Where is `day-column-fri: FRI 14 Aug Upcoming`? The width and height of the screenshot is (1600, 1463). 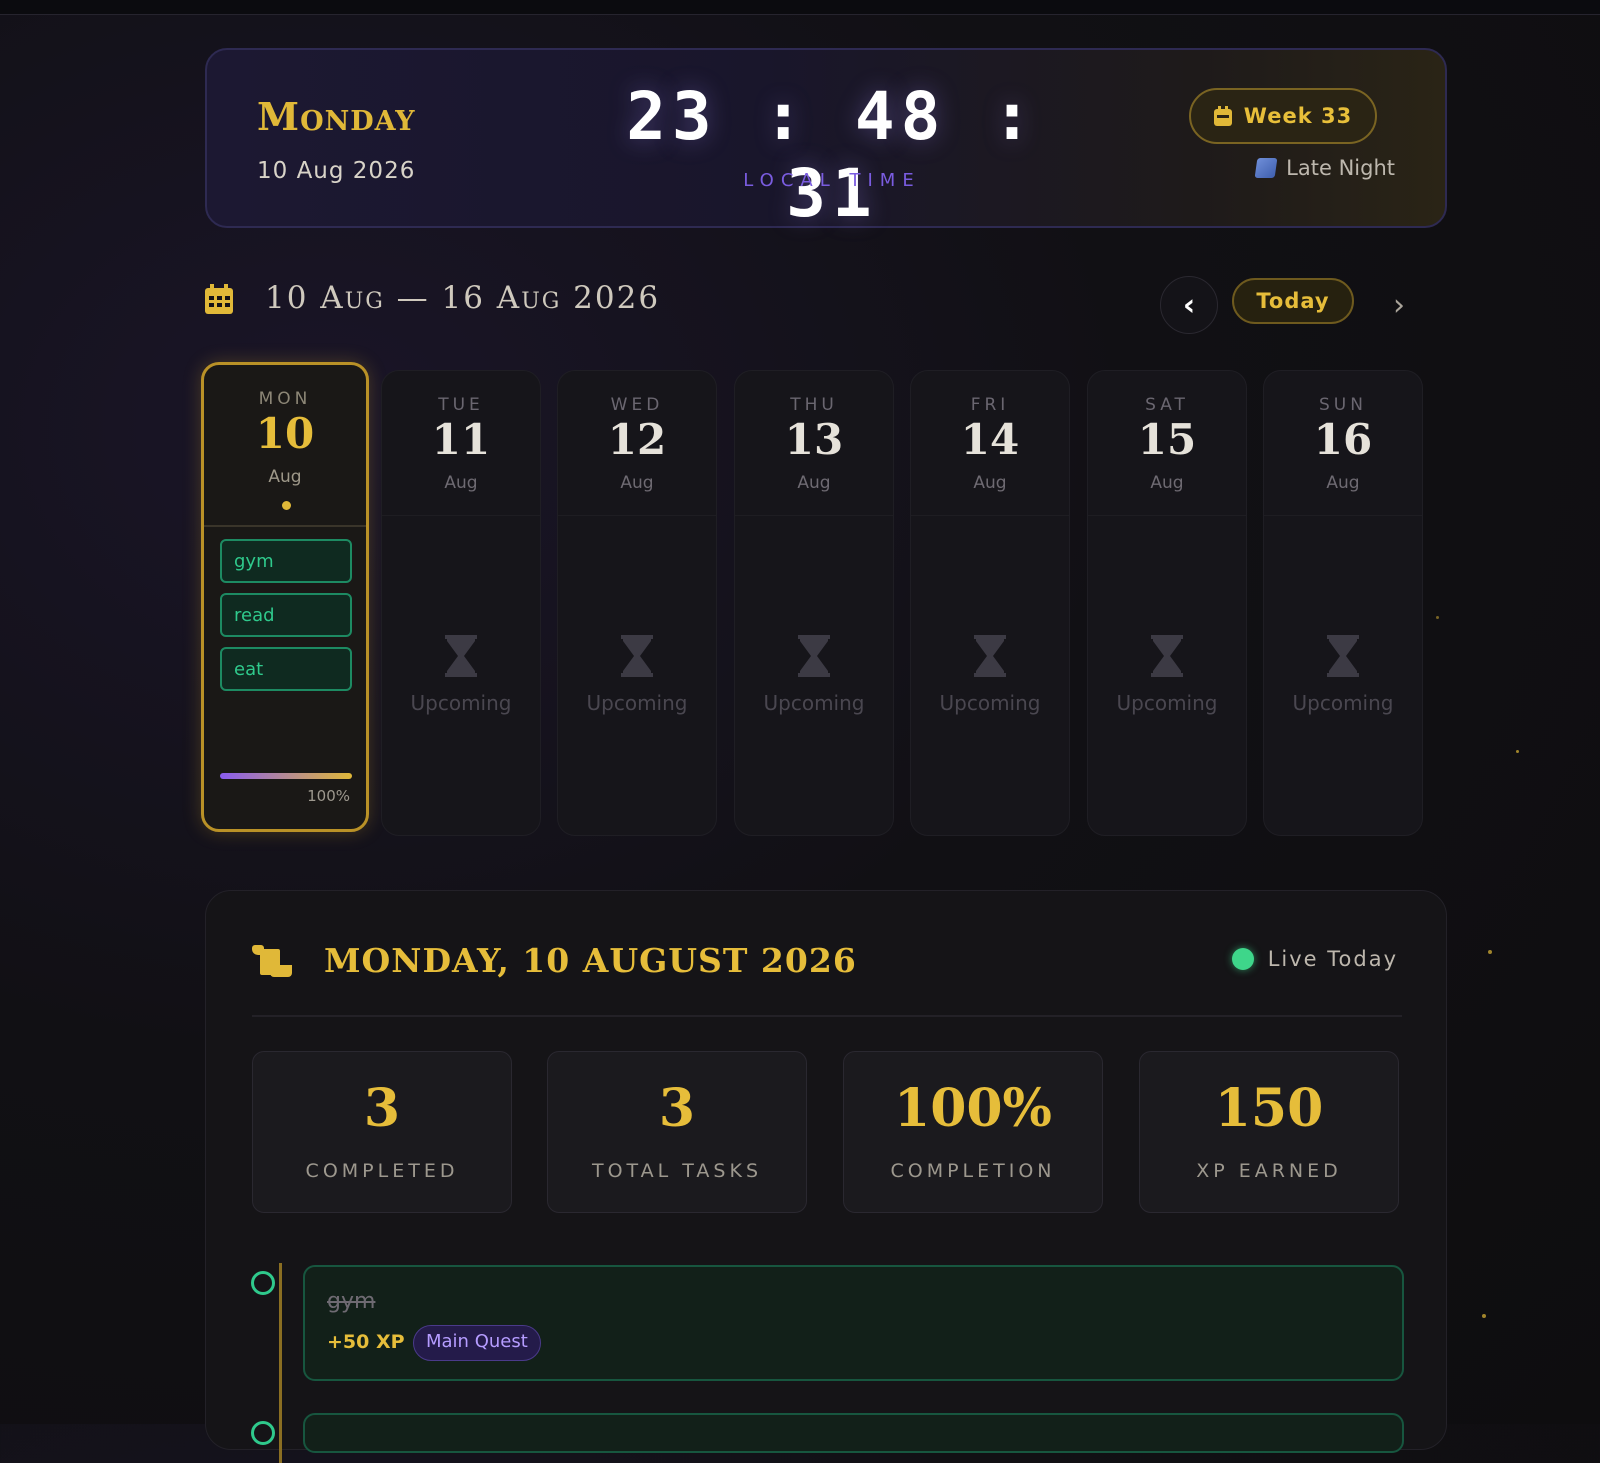 day-column-fri: FRI 14 Aug Upcoming is located at coordinates (990, 603).